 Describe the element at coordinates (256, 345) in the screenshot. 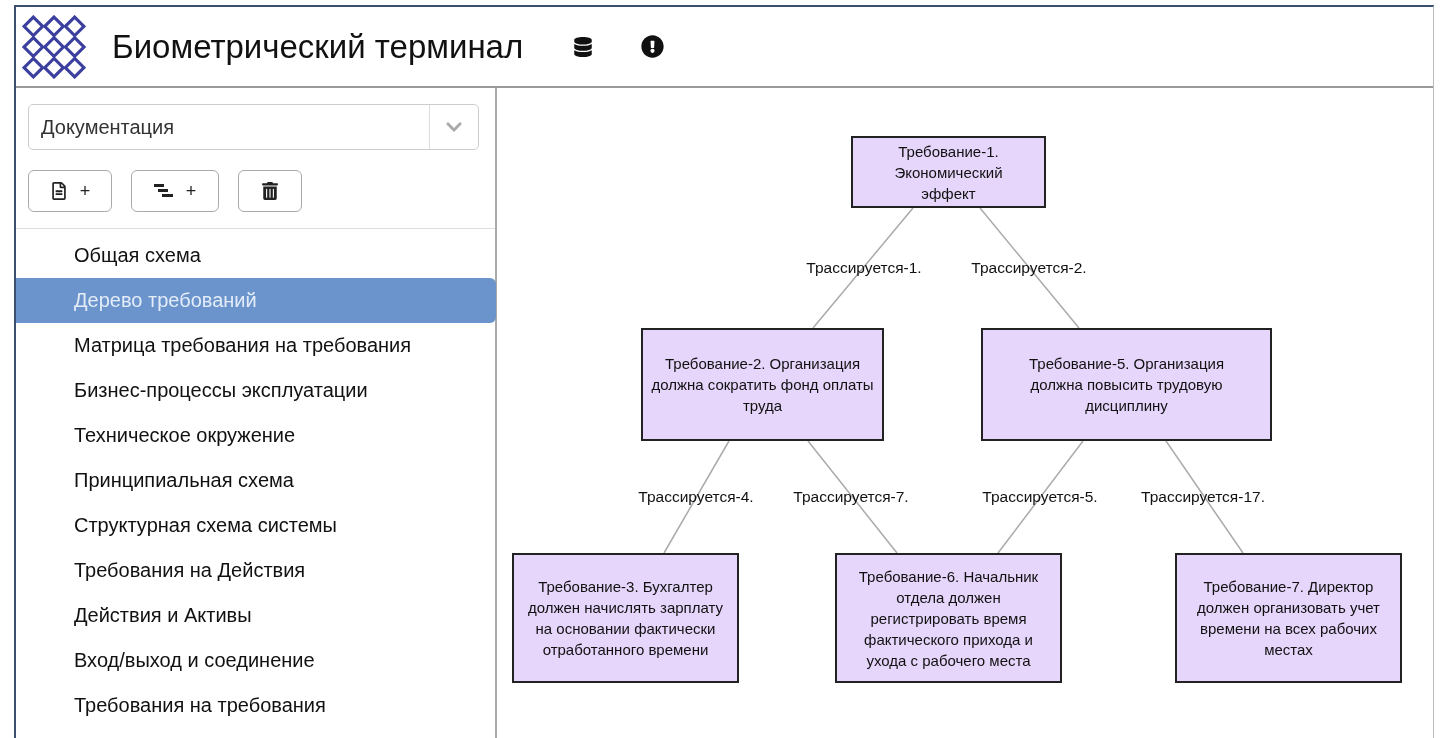

I see `sidebar-item: Матрица требования на требования` at that location.